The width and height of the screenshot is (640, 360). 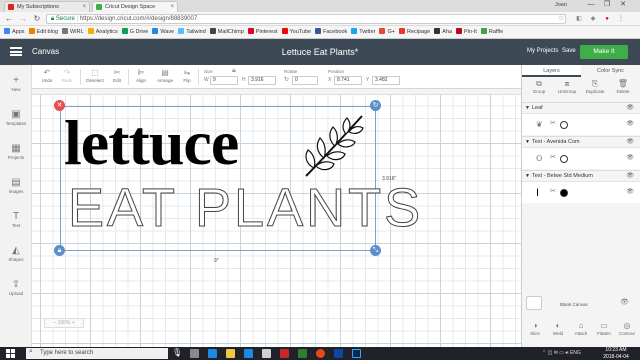 I want to click on rotate-handle-icon: ↻, so click(x=375, y=105).